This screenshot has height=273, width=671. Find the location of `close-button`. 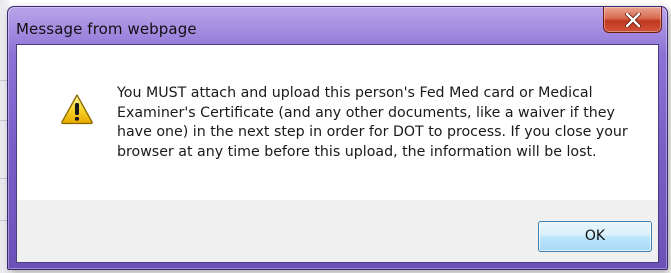

close-button is located at coordinates (632, 20).